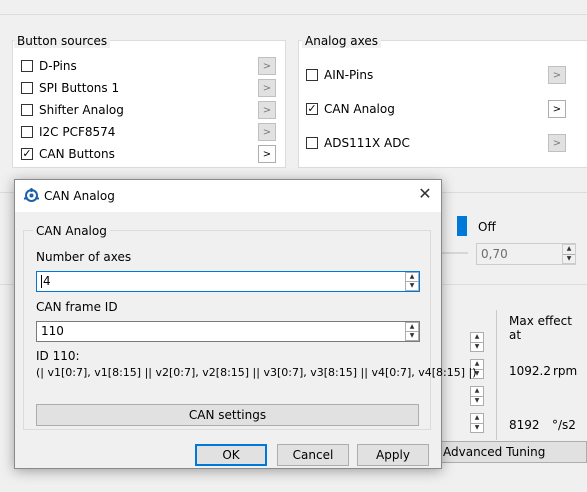 The image size is (587, 492). I want to click on num-axes-value: 4, so click(47, 281).